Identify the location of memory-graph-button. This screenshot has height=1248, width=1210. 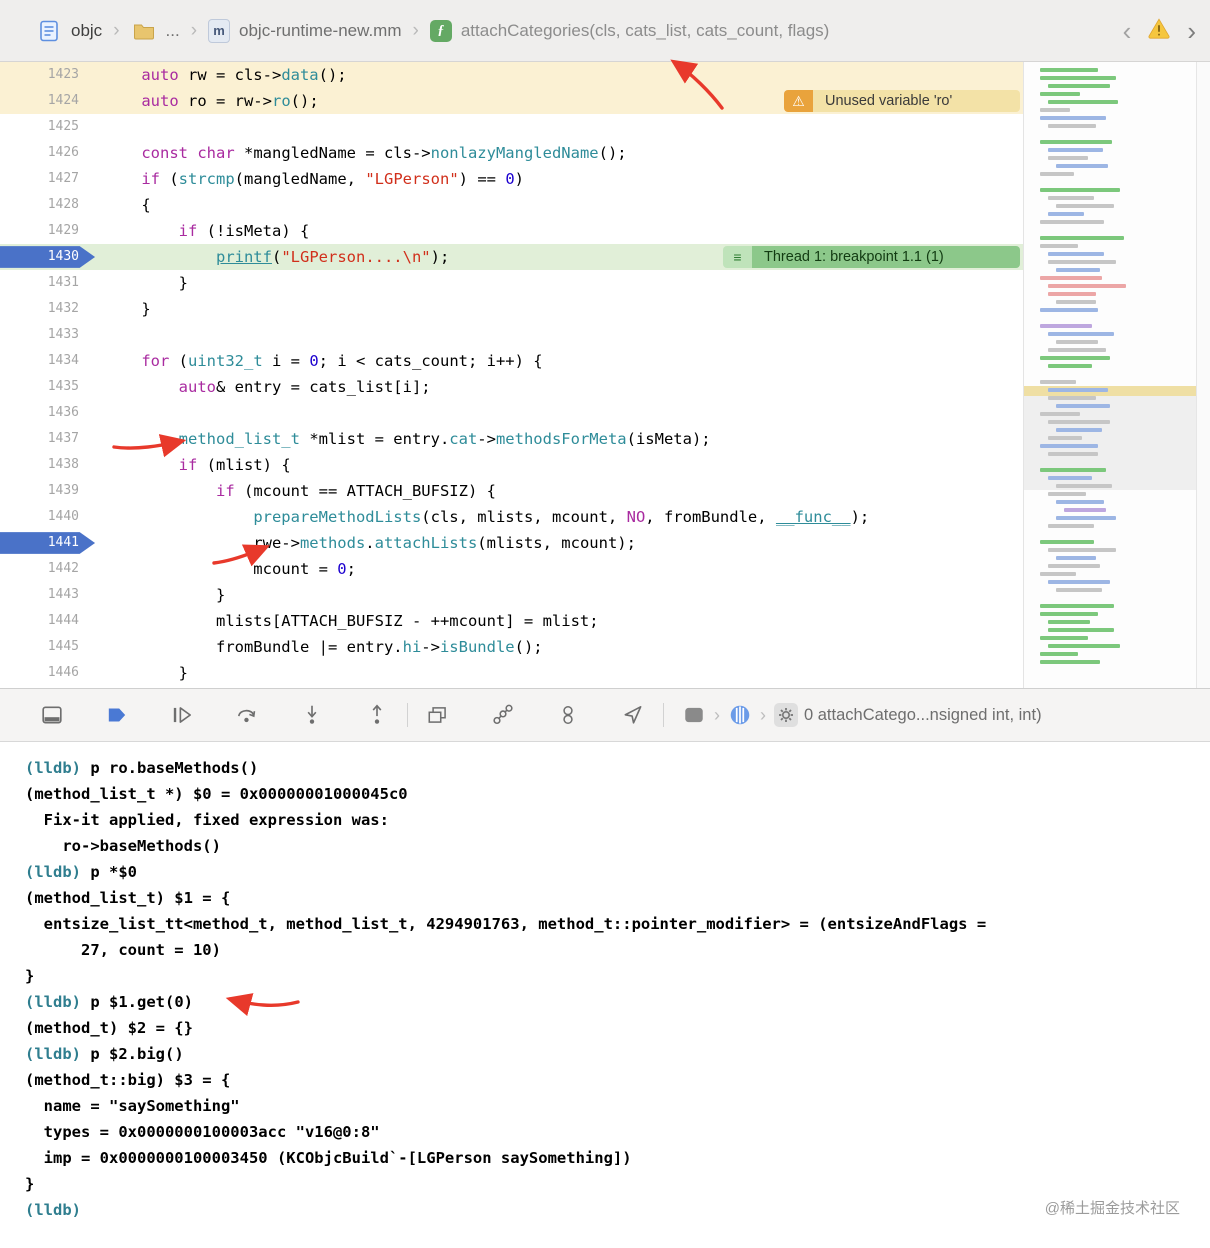
(503, 715).